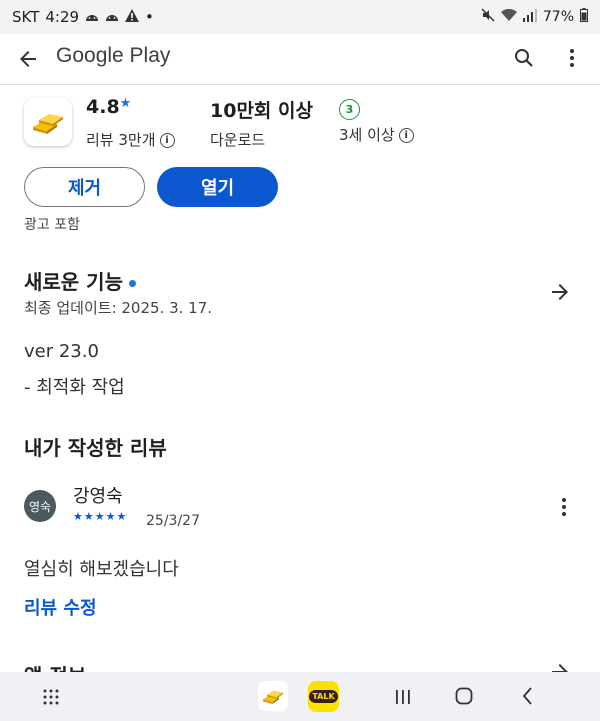  What do you see at coordinates (98, 496) in the screenshot?
I see `reviewer-name: 강영숙` at bounding box center [98, 496].